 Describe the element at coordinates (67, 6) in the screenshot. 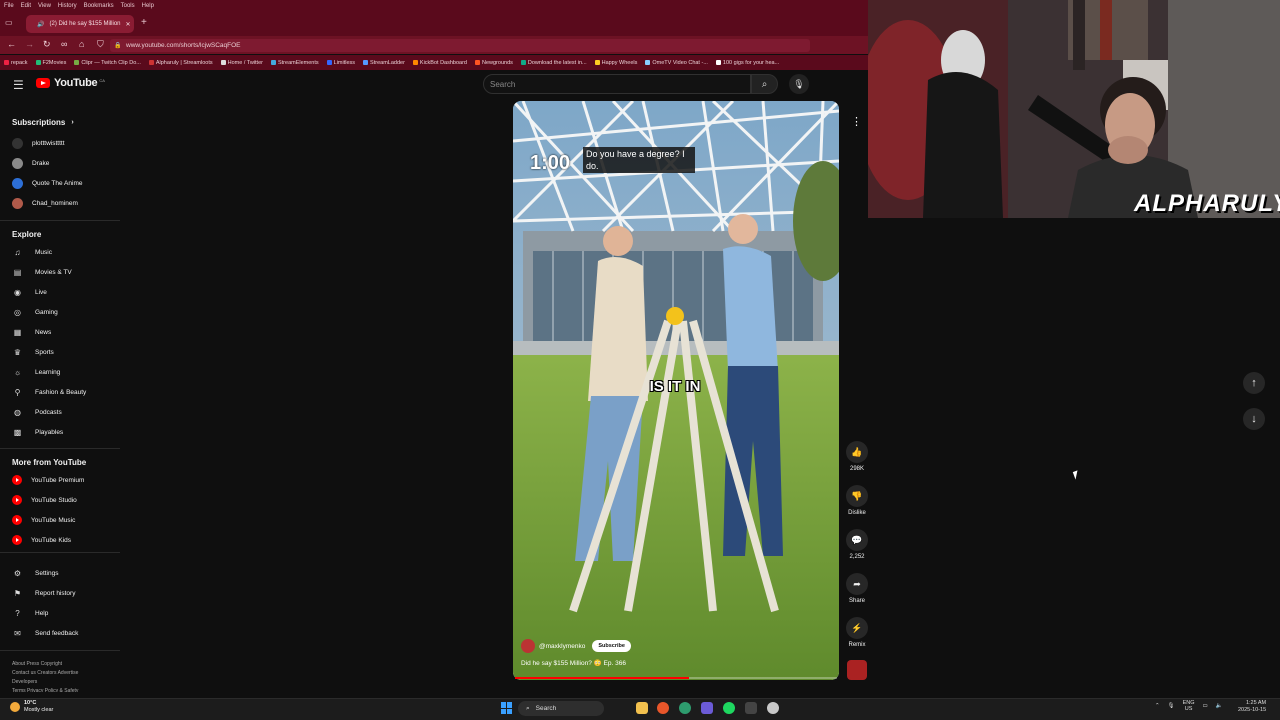

I see `menu-history: History` at that location.